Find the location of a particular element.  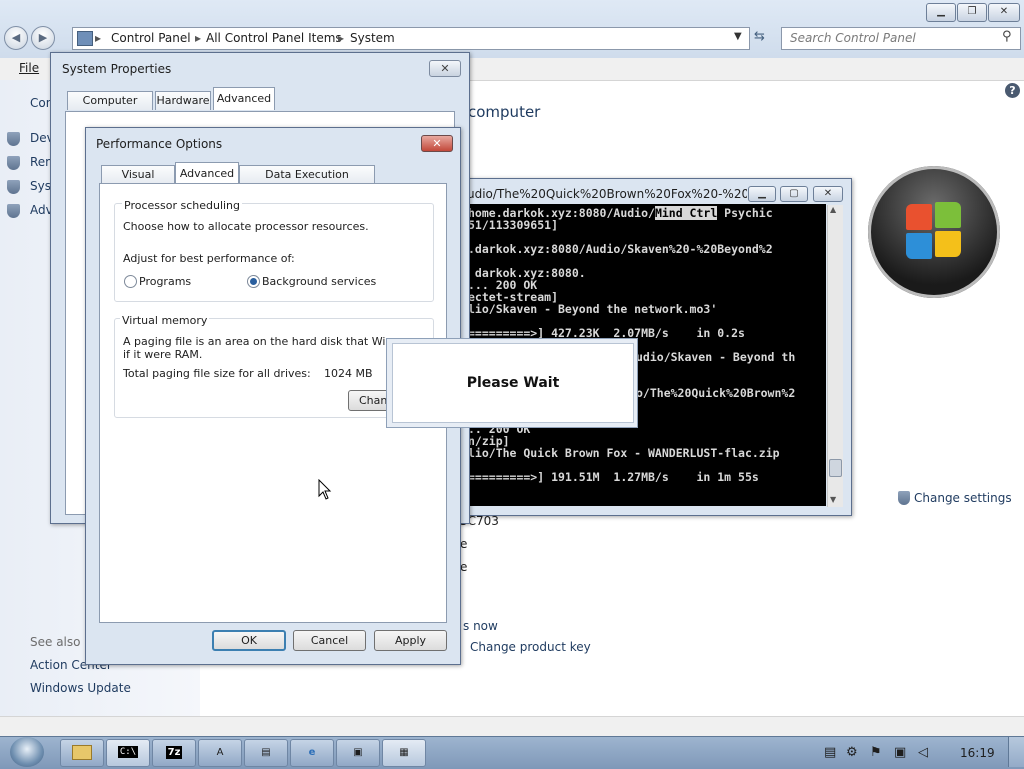

console-line: lio/Skaven - Beyond the network.mo3' is located at coordinates (593, 309).